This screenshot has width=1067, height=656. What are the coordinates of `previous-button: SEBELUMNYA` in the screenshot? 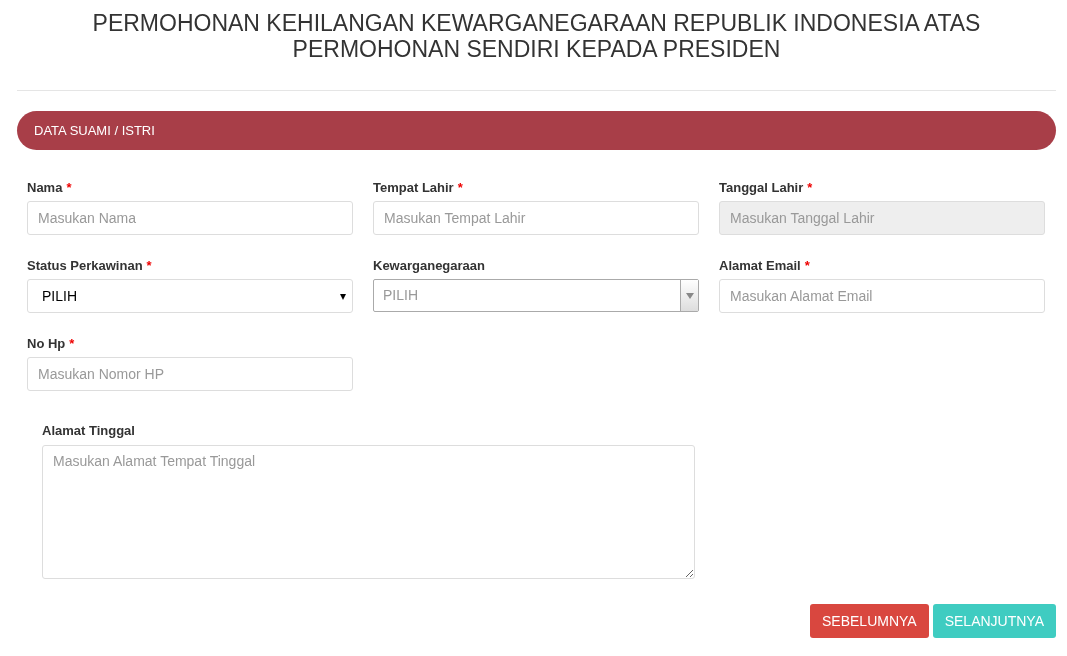 It's located at (869, 621).